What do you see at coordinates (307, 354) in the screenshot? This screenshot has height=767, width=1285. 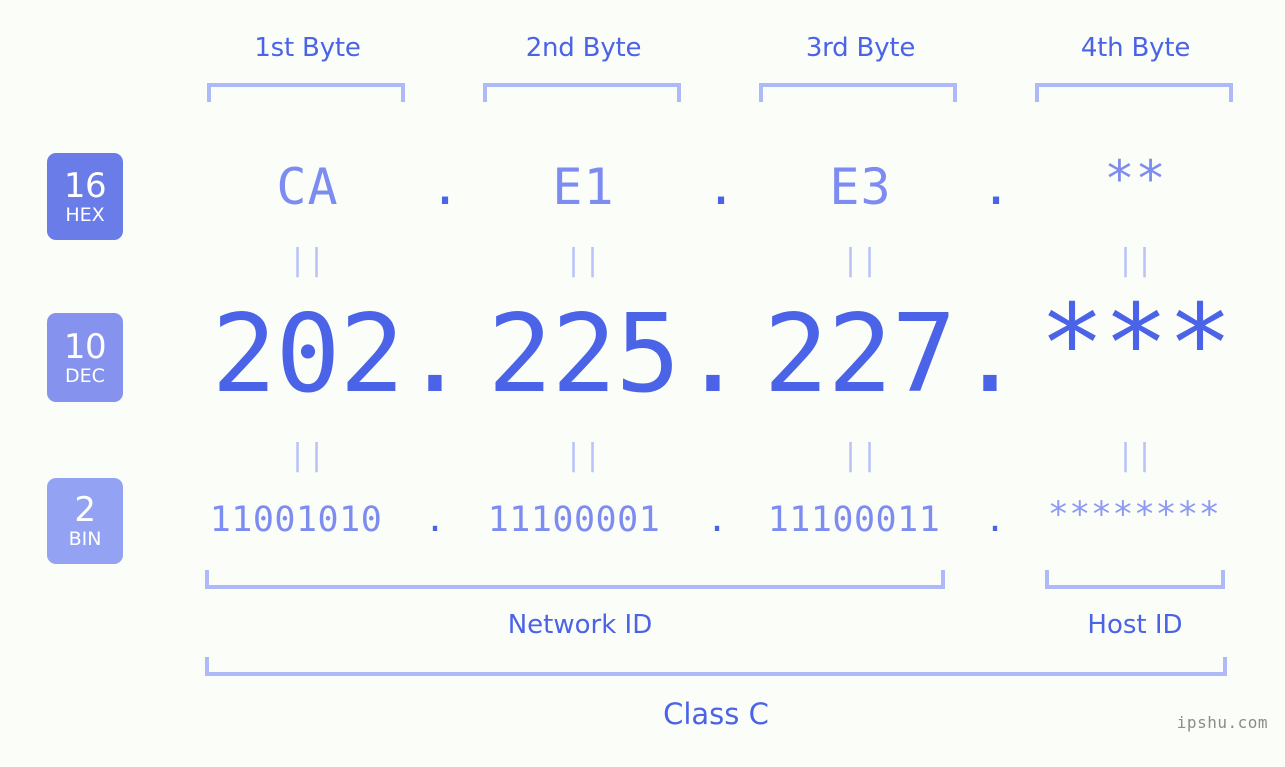 I see `dec-byte-1-value: 202` at bounding box center [307, 354].